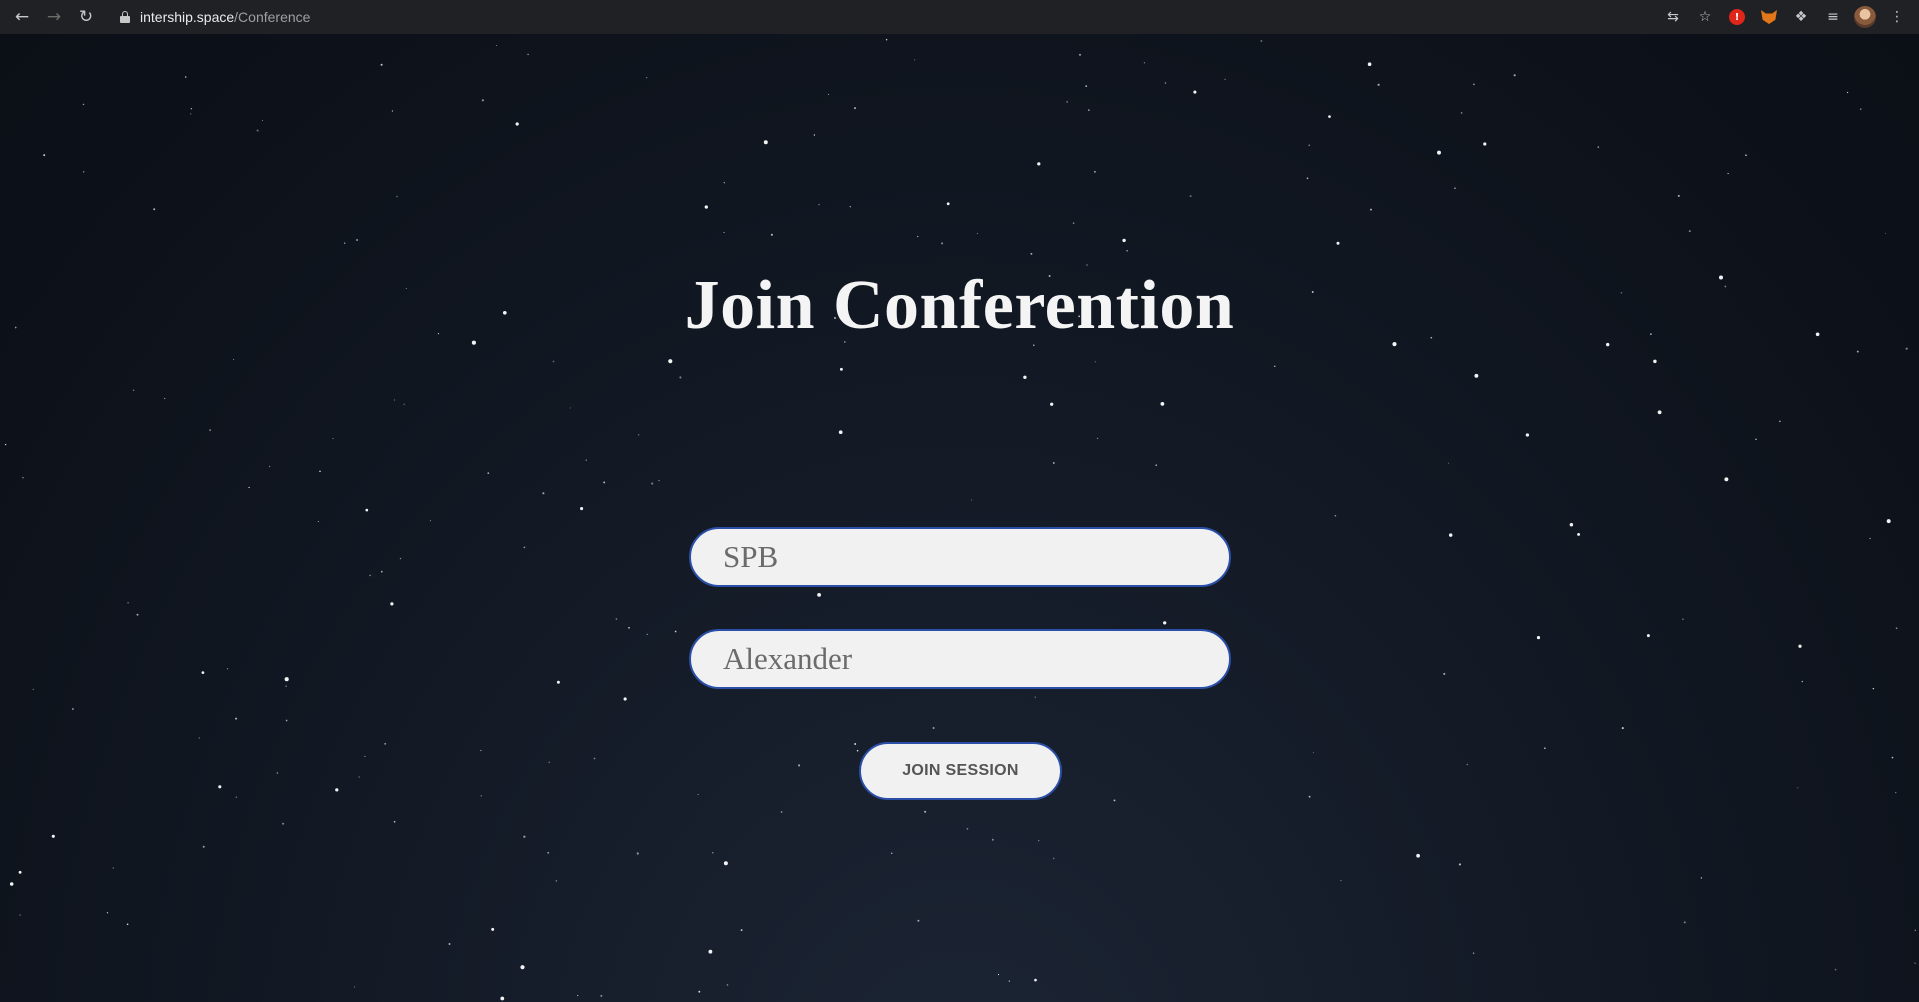  I want to click on toolbar-actions: ⇆ ☆ ! ❖ ≡ ⋮, so click(1785, 17).